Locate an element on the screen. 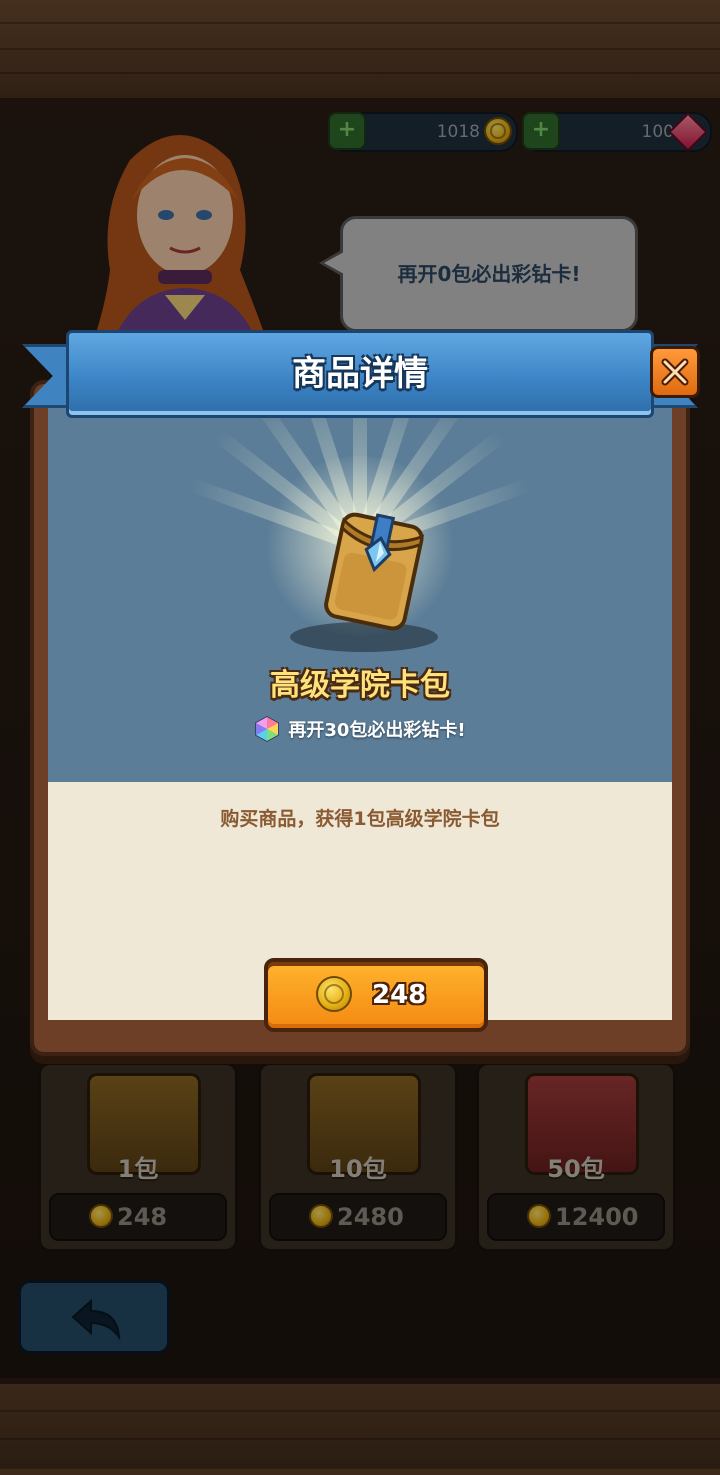  close-button is located at coordinates (675, 372).